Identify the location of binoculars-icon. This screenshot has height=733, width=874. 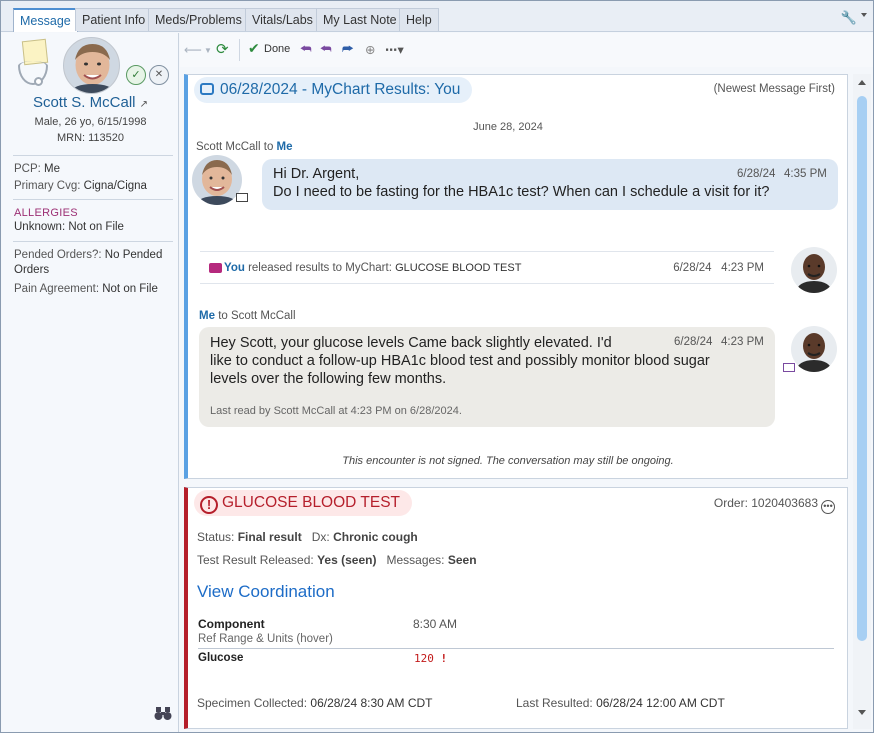
(163, 713).